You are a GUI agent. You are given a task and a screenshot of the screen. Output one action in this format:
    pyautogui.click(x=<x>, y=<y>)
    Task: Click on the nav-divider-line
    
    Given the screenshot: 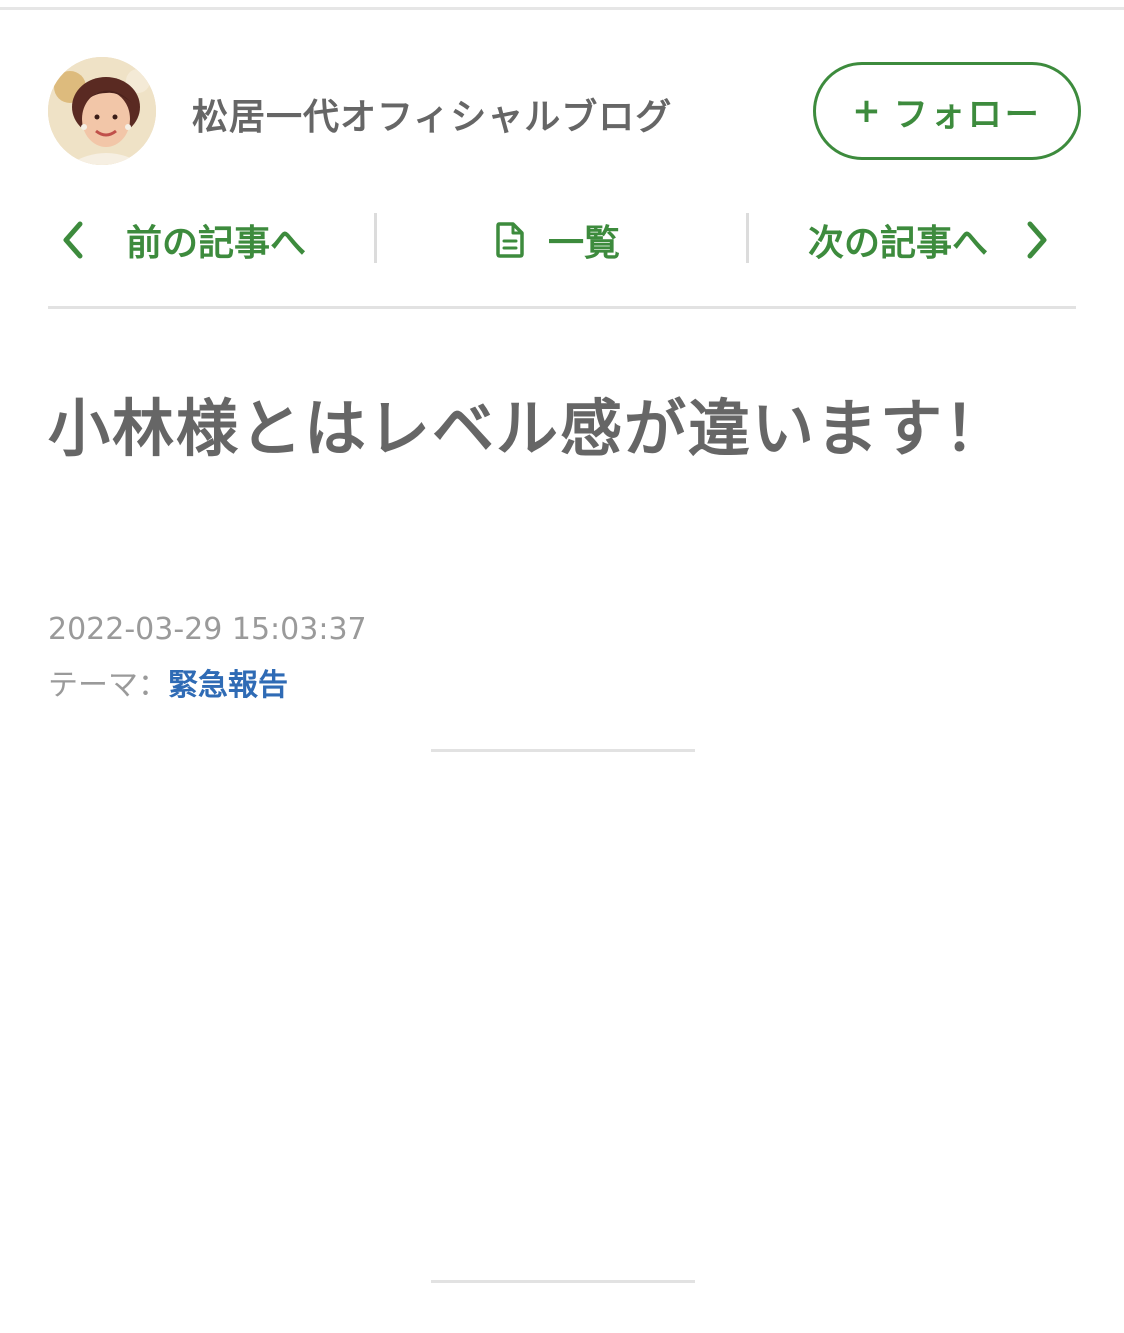 What is the action you would take?
    pyautogui.click(x=562, y=307)
    